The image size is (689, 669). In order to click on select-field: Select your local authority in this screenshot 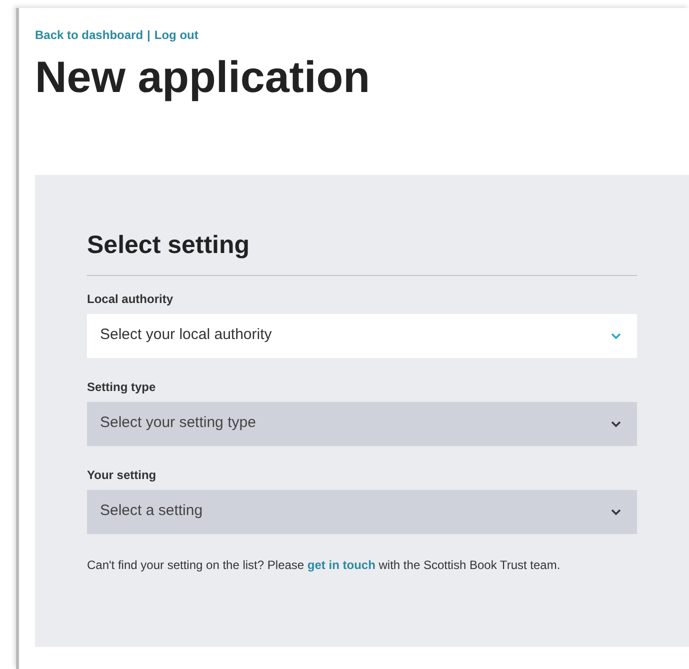, I will do `click(362, 336)`.